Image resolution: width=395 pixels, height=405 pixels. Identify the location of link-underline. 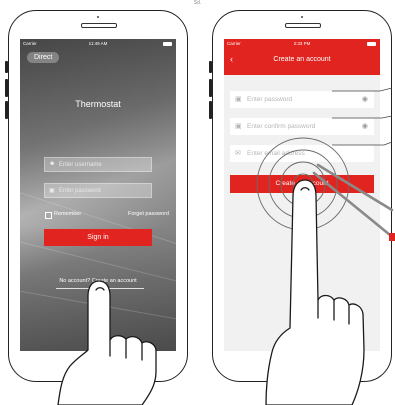
(100, 288).